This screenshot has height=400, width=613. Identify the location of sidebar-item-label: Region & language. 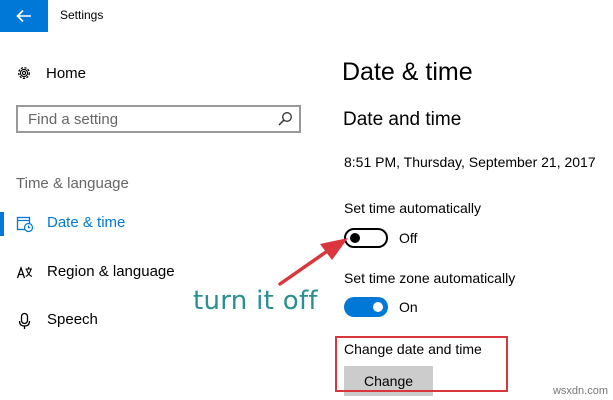
(111, 271).